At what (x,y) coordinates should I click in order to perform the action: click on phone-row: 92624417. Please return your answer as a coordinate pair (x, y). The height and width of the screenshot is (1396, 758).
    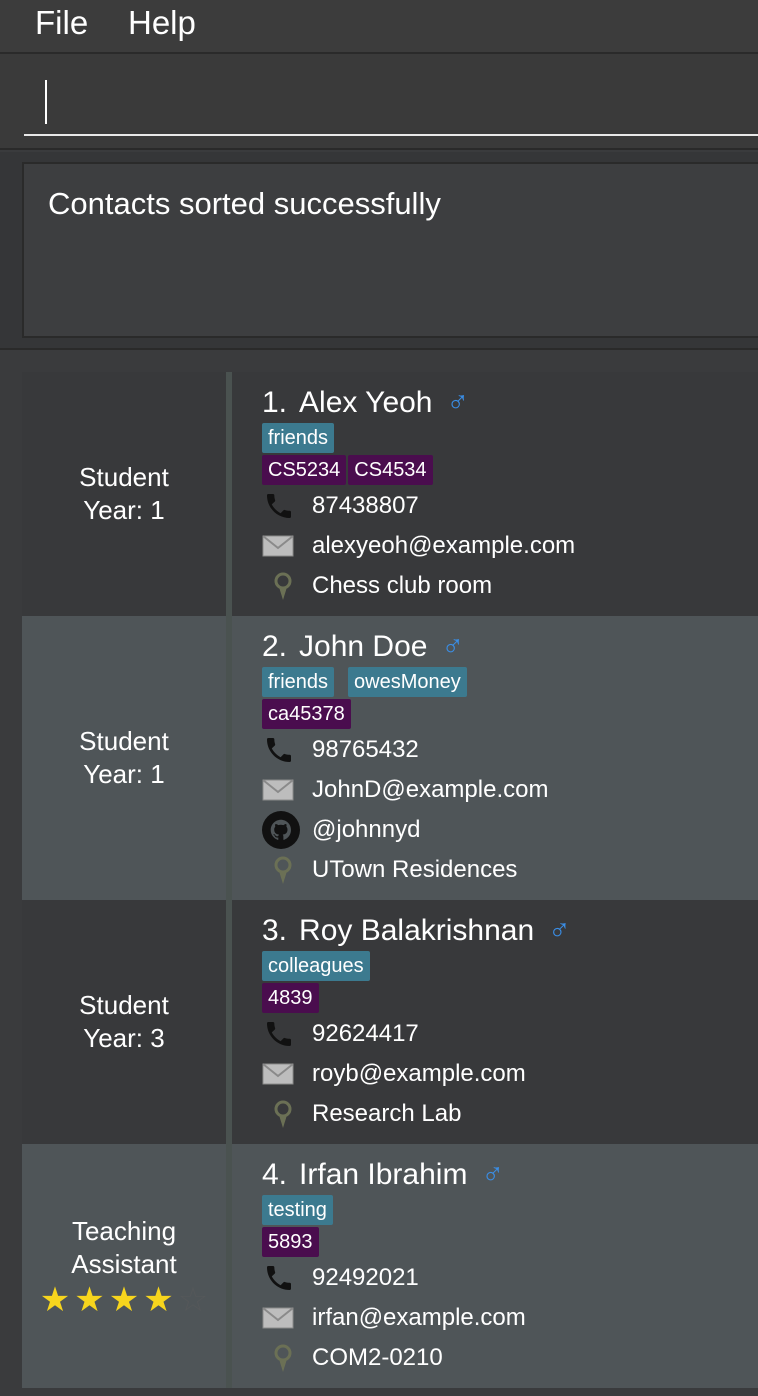
    Looking at the image, I should click on (340, 1034).